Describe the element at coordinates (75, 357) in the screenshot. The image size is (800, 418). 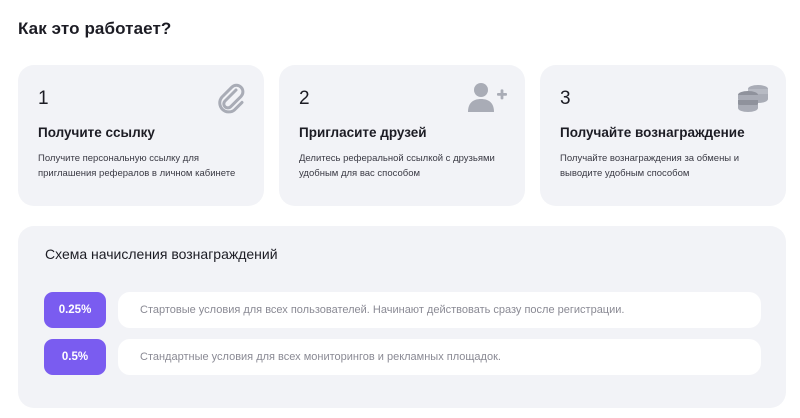
I see `percent-badge: 0.5%` at that location.